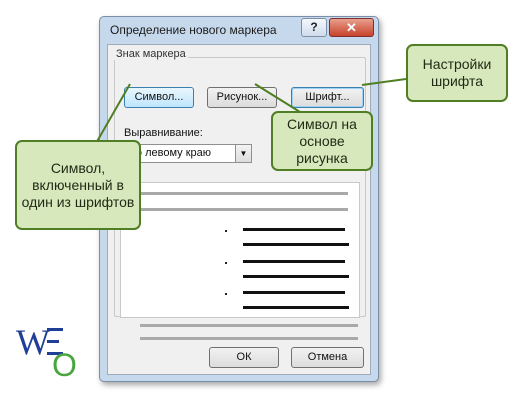 The height and width of the screenshot is (402, 518). I want to click on help-button: ?, so click(314, 27).